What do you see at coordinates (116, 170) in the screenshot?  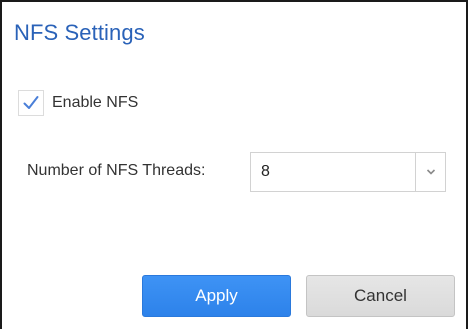 I see `nfs-threads-label: Number of NFS Threads:` at bounding box center [116, 170].